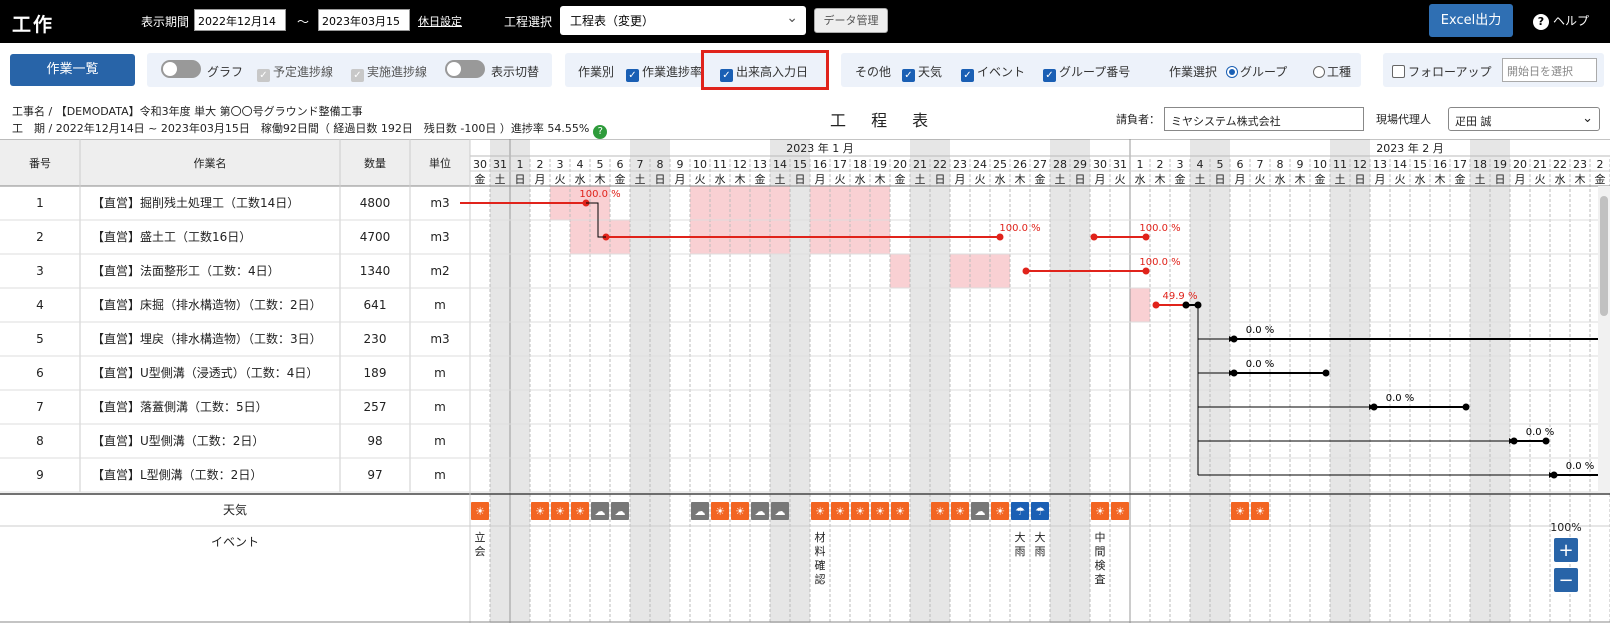 This screenshot has width=1610, height=627. Describe the element at coordinates (177, 474) in the screenshot. I see `task-name: 【直営】L型側溝（工数：2日）` at that location.